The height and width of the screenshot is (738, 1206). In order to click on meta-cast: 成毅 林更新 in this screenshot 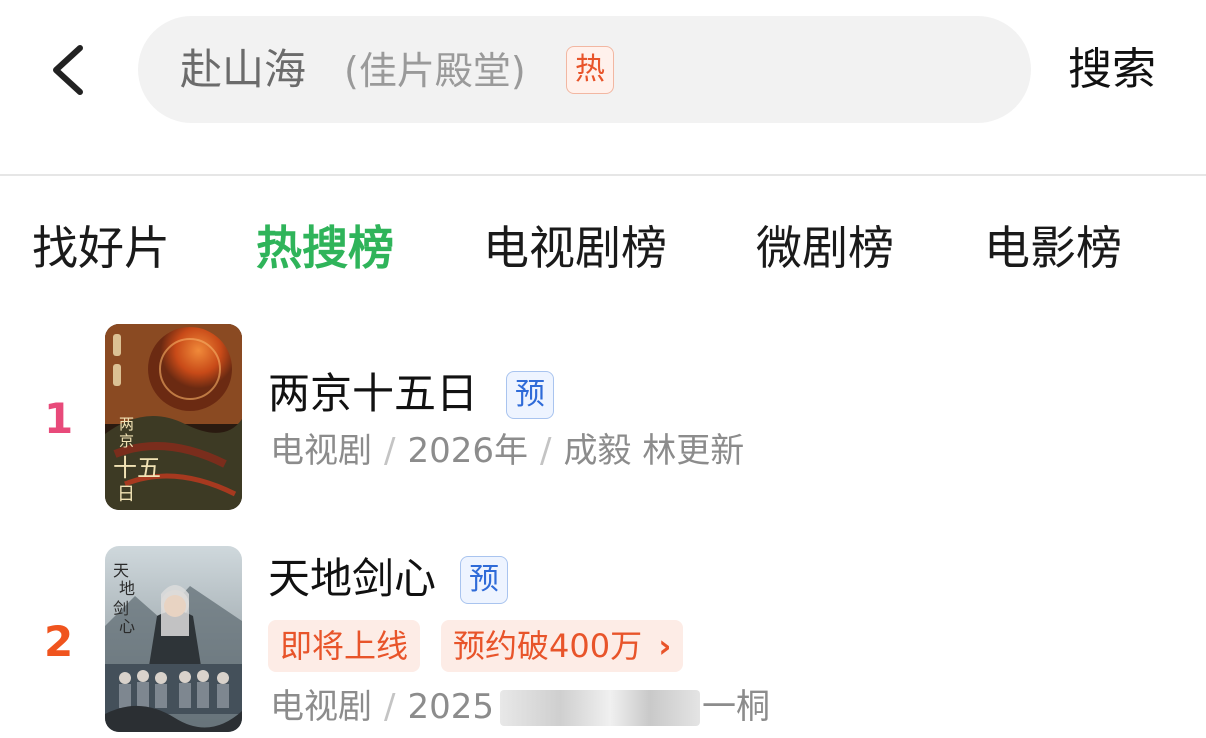, I will do `click(654, 451)`.